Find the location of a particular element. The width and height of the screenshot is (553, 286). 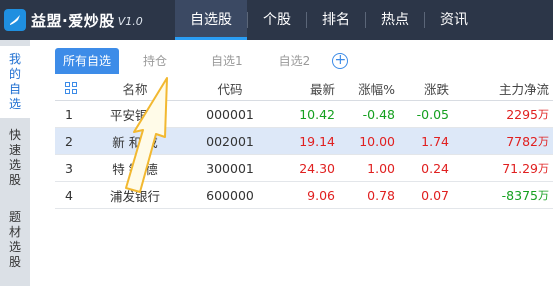

stock-code: 600000 is located at coordinates (230, 195).